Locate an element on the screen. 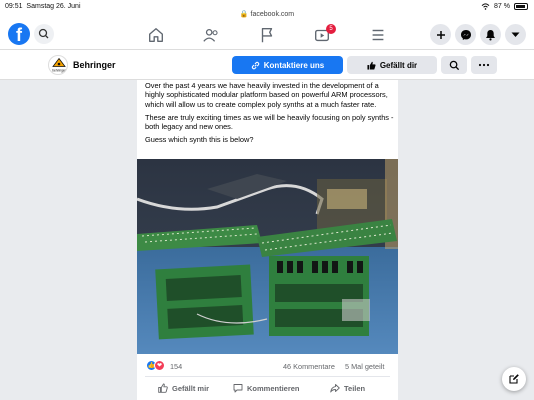 Image resolution: width=534 pixels, height=400 pixels. page-name: Behringer is located at coordinates (94, 65).